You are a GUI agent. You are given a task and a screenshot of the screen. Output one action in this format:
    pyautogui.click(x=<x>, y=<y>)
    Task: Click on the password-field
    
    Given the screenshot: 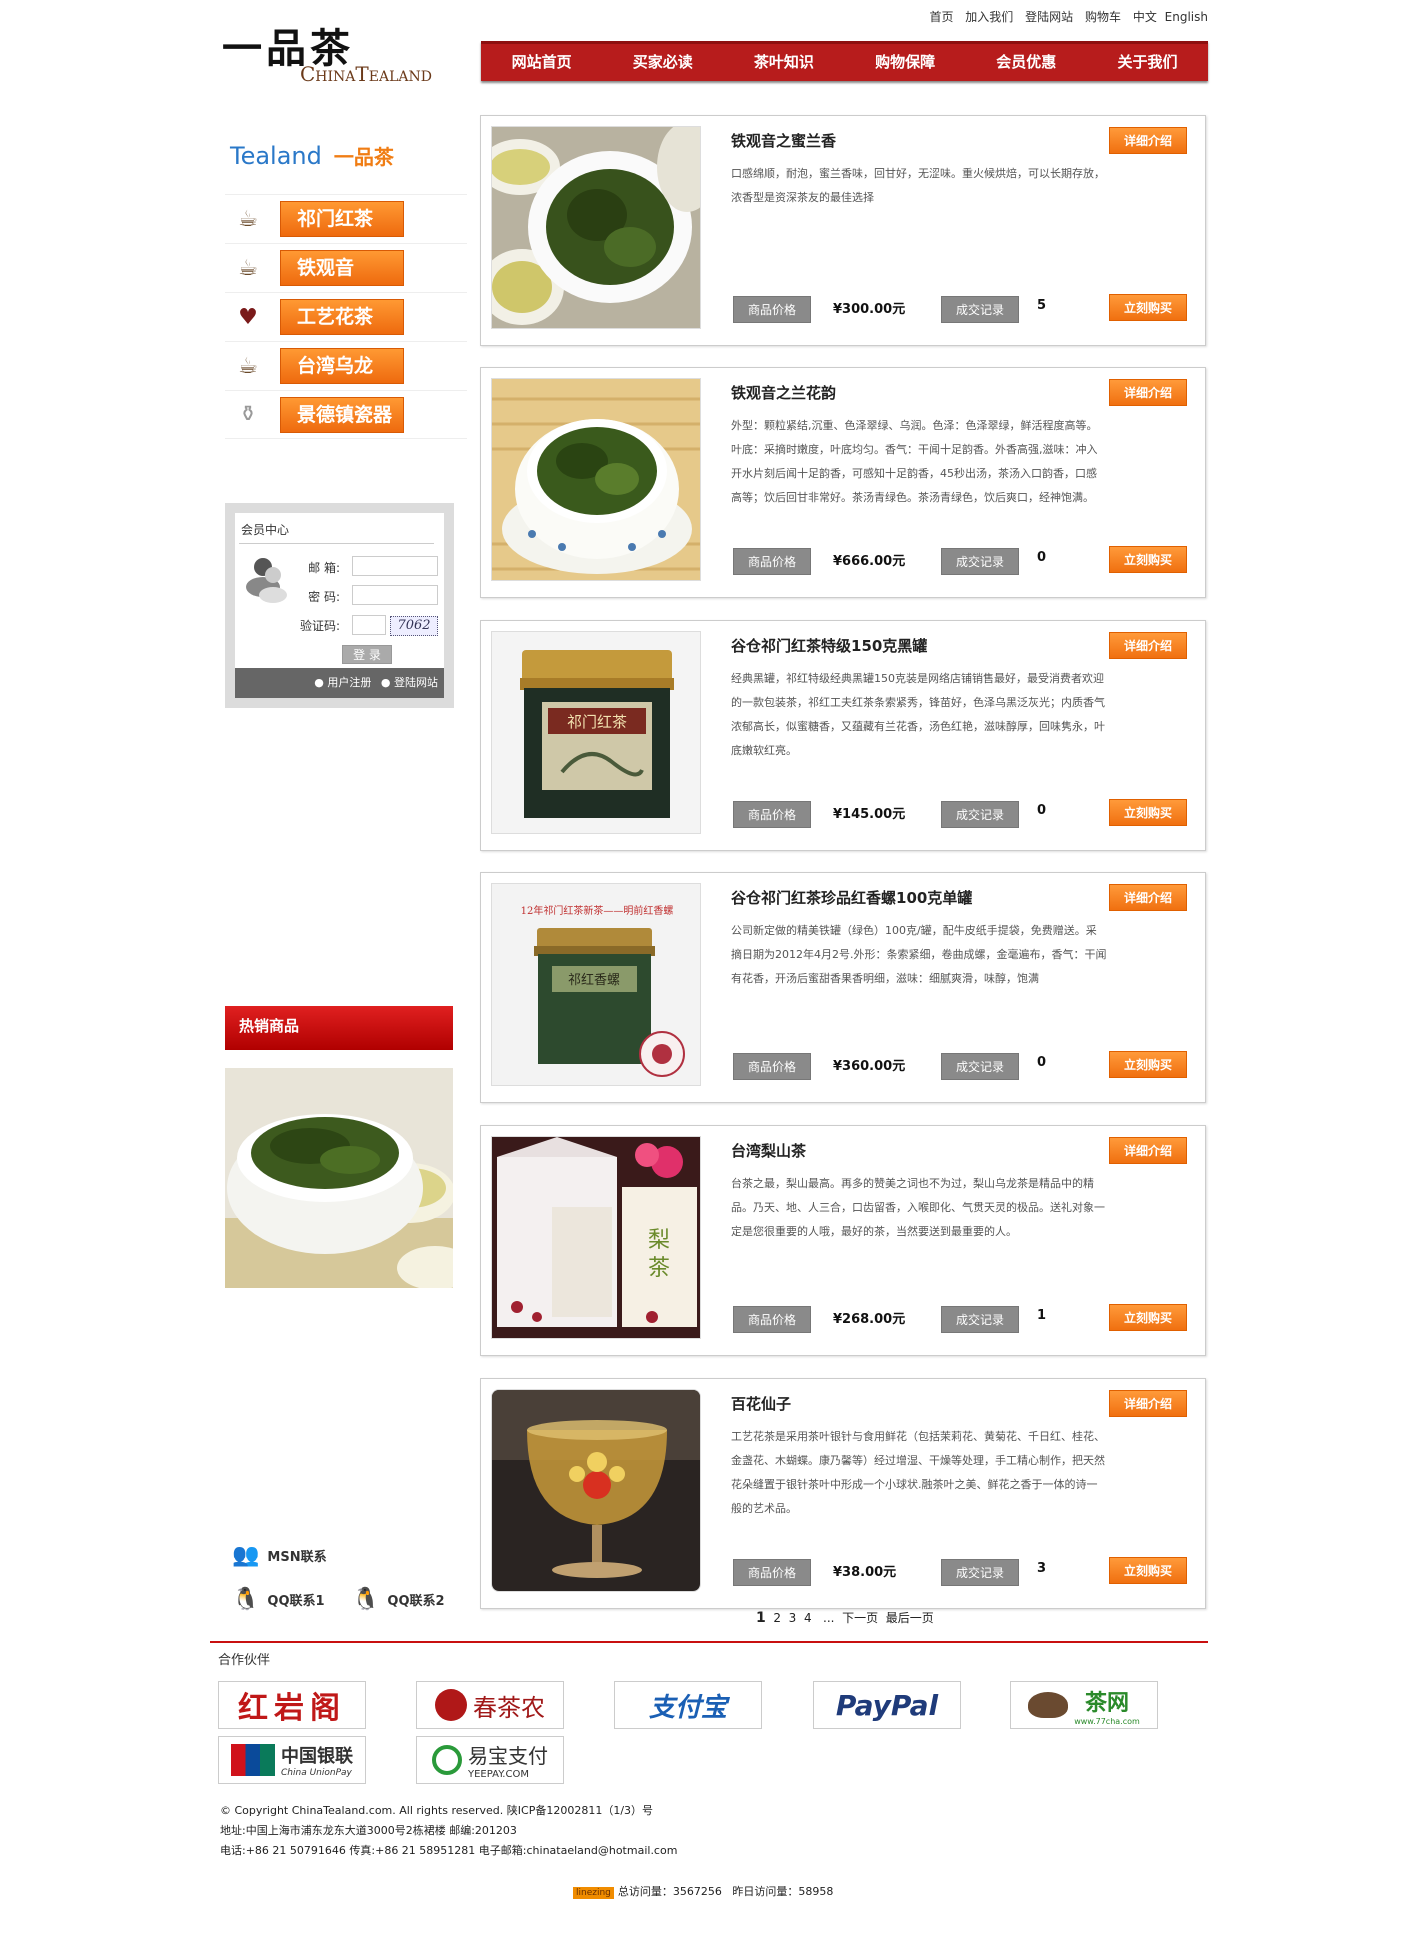 What is the action you would take?
    pyautogui.click(x=395, y=595)
    